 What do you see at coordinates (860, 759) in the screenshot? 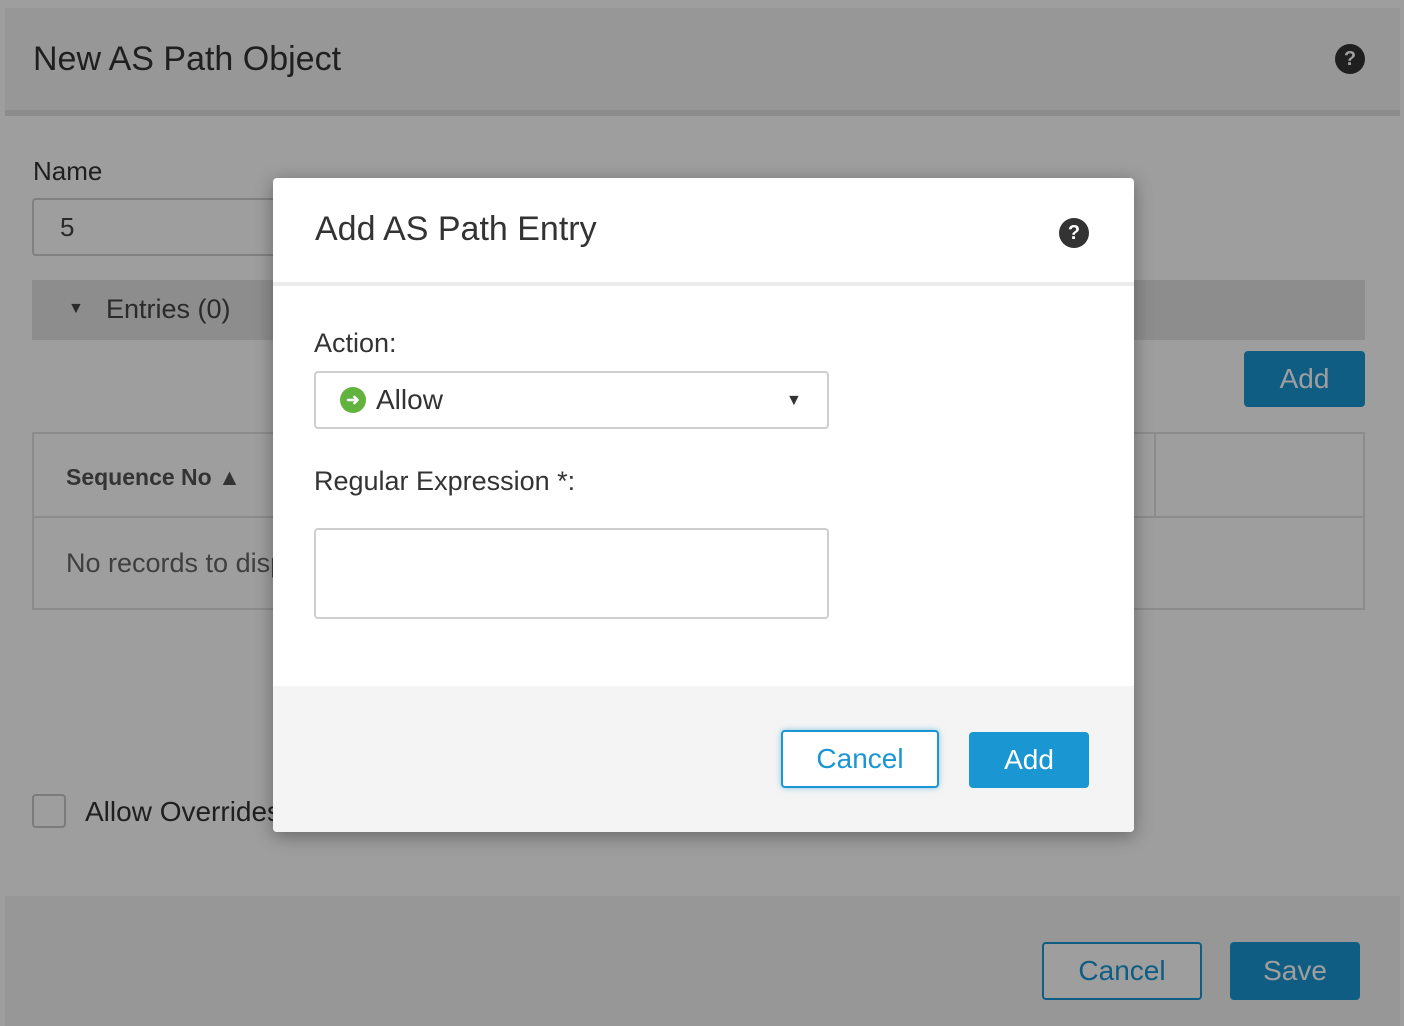
I see `cancel-button: Cancel` at bounding box center [860, 759].